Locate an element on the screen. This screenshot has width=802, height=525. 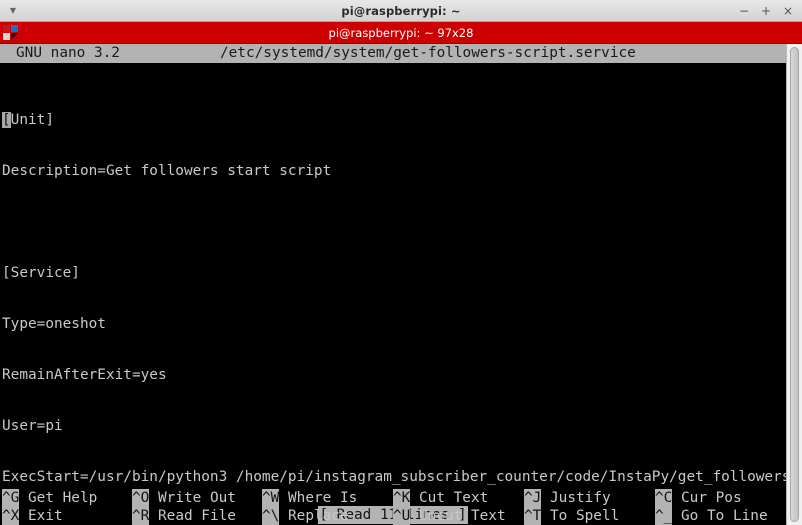
shortcut-get-help: ^G Get Help is located at coordinates (67, 498).